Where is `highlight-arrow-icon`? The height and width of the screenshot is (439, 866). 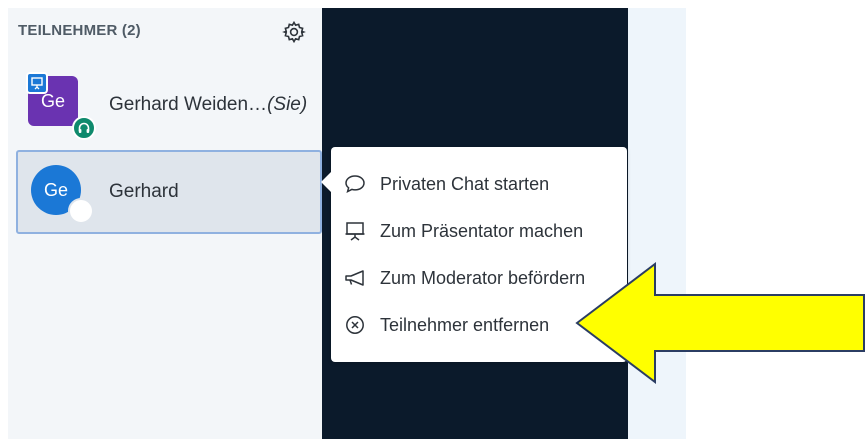
highlight-arrow-icon is located at coordinates (720, 323).